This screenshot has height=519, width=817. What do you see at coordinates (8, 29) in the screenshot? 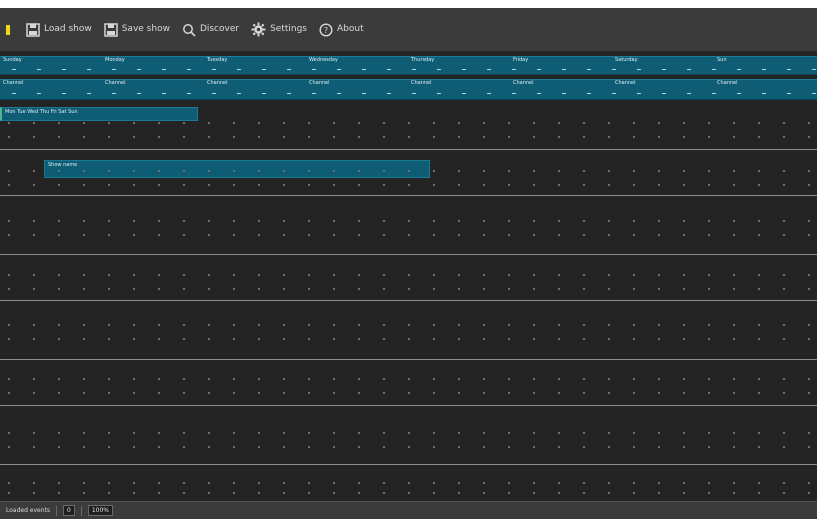
I see `accent-marker` at bounding box center [8, 29].